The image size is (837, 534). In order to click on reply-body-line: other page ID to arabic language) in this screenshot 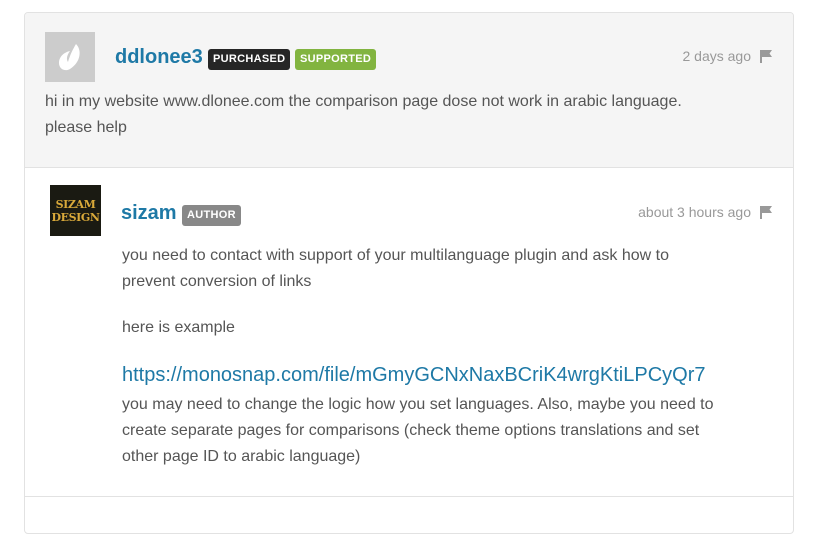, I will do `click(241, 456)`.